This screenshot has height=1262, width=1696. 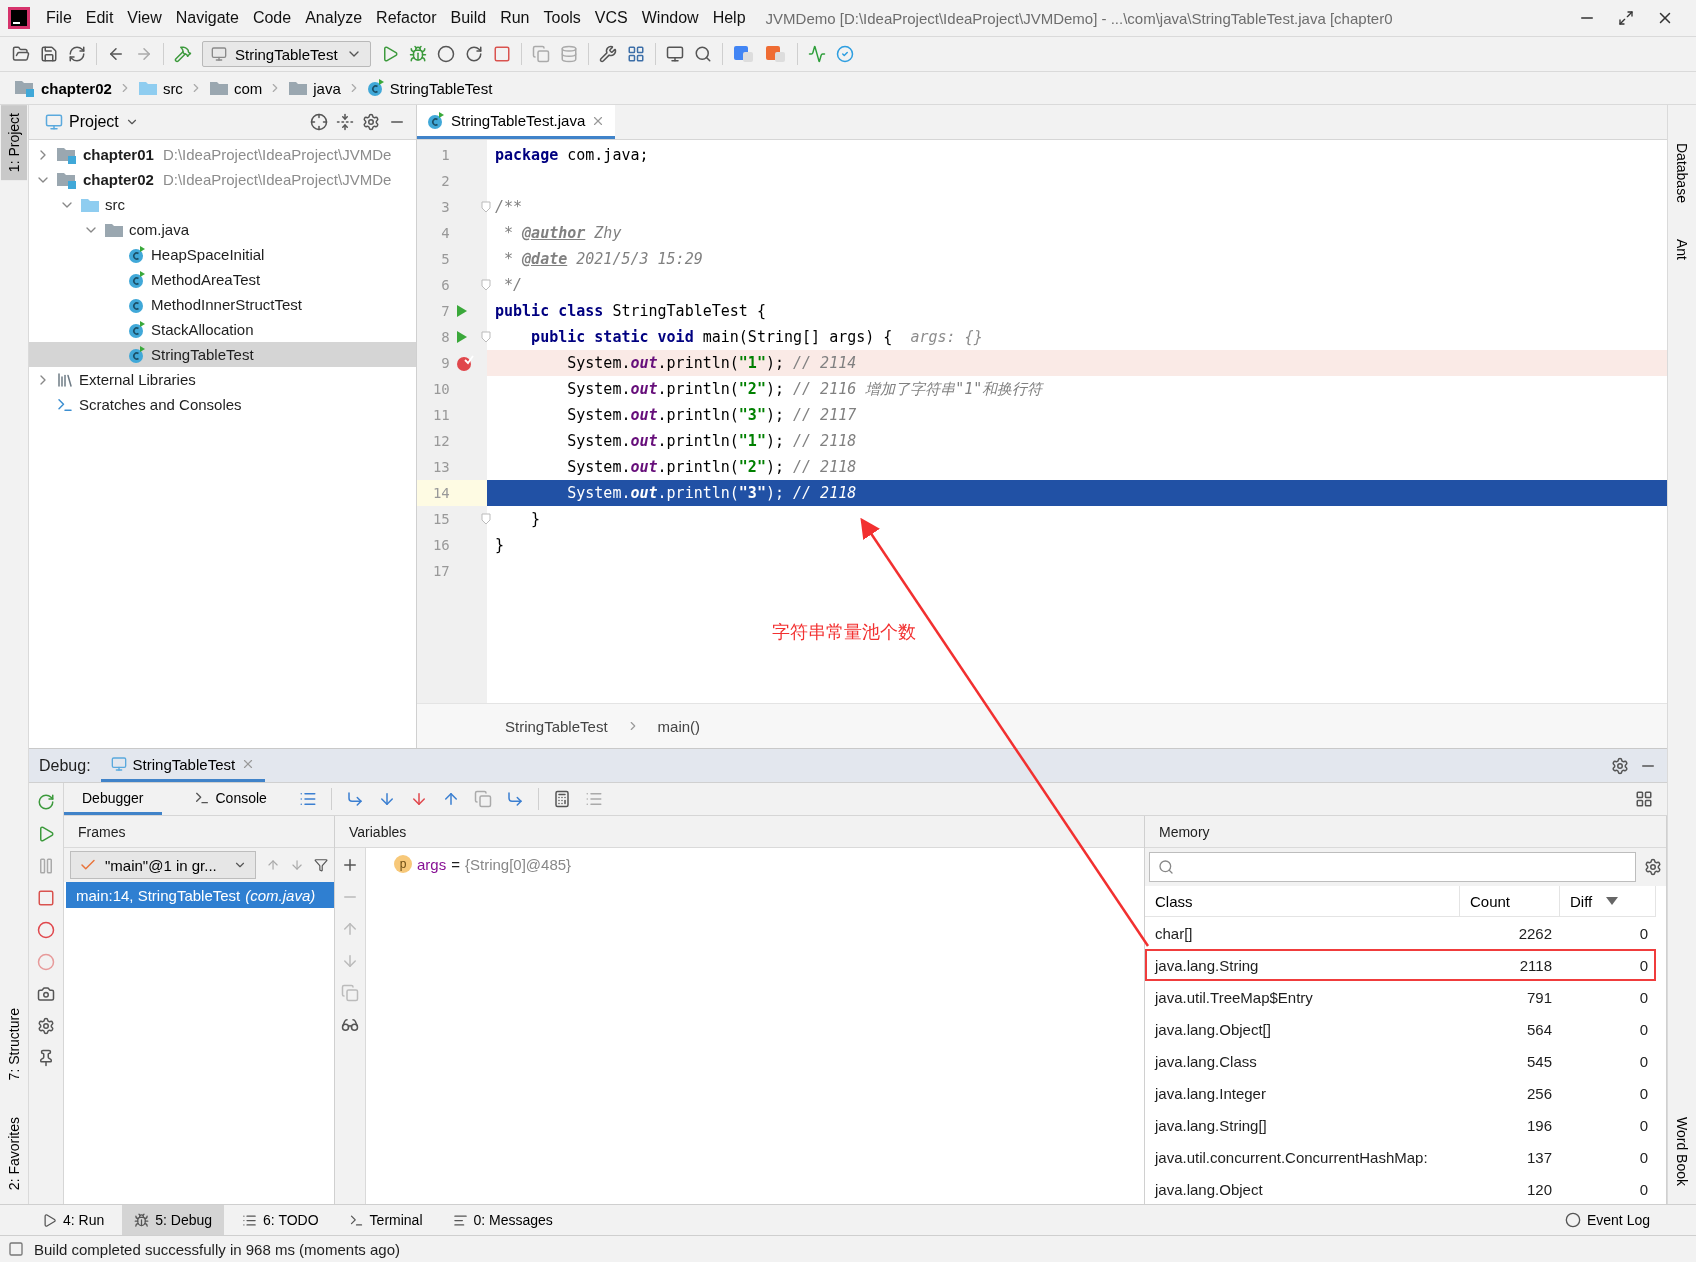 I want to click on run-configuration-dropdown: StringTableTest, so click(x=286, y=54).